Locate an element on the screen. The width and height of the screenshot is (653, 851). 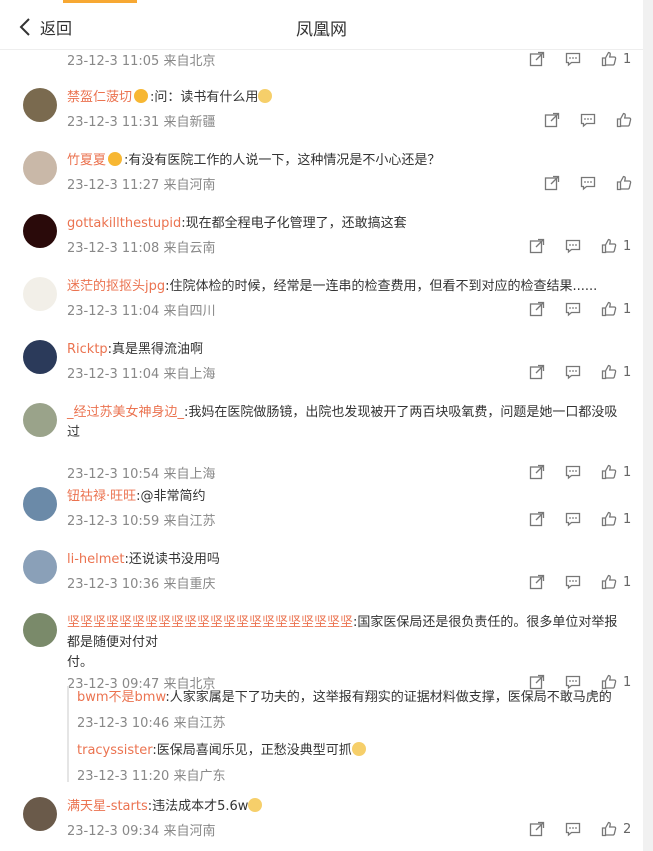
comment-username: 满天星-starts is located at coordinates (107, 806).